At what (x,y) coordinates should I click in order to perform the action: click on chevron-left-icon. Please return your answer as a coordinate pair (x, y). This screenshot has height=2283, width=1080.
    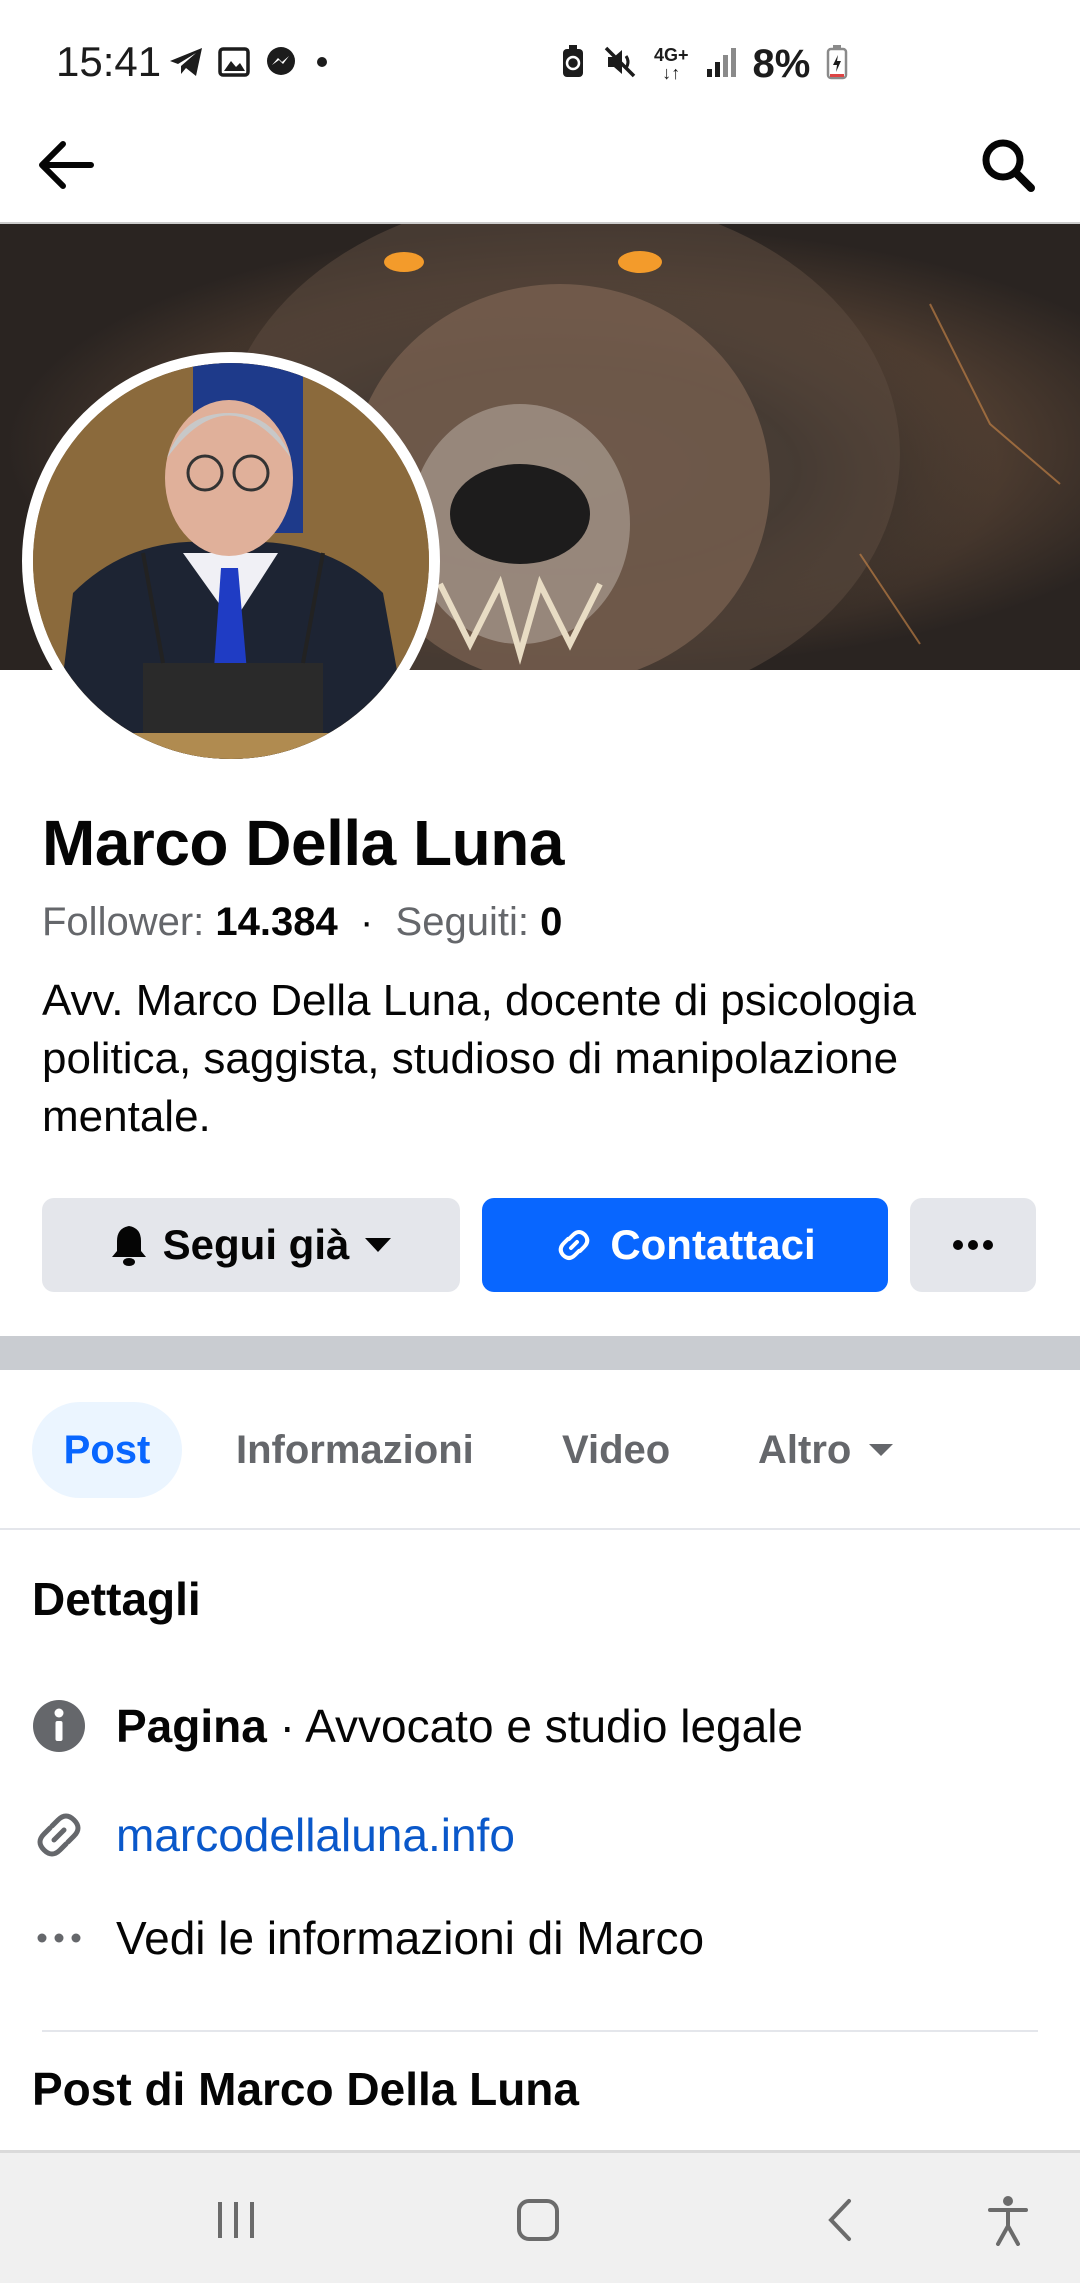
    Looking at the image, I should click on (839, 2220).